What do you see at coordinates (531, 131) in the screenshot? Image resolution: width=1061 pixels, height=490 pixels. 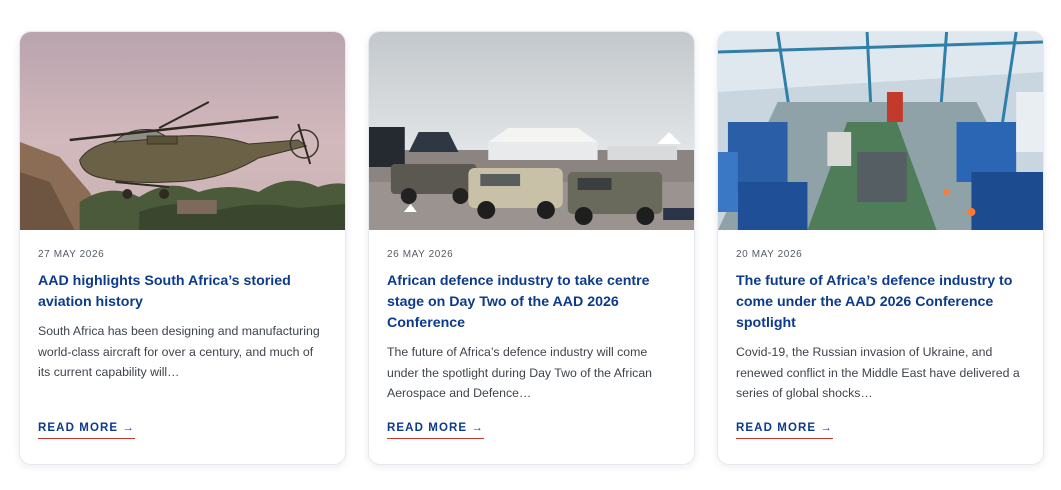 I see `armoured-vehicles-exhibition-image` at bounding box center [531, 131].